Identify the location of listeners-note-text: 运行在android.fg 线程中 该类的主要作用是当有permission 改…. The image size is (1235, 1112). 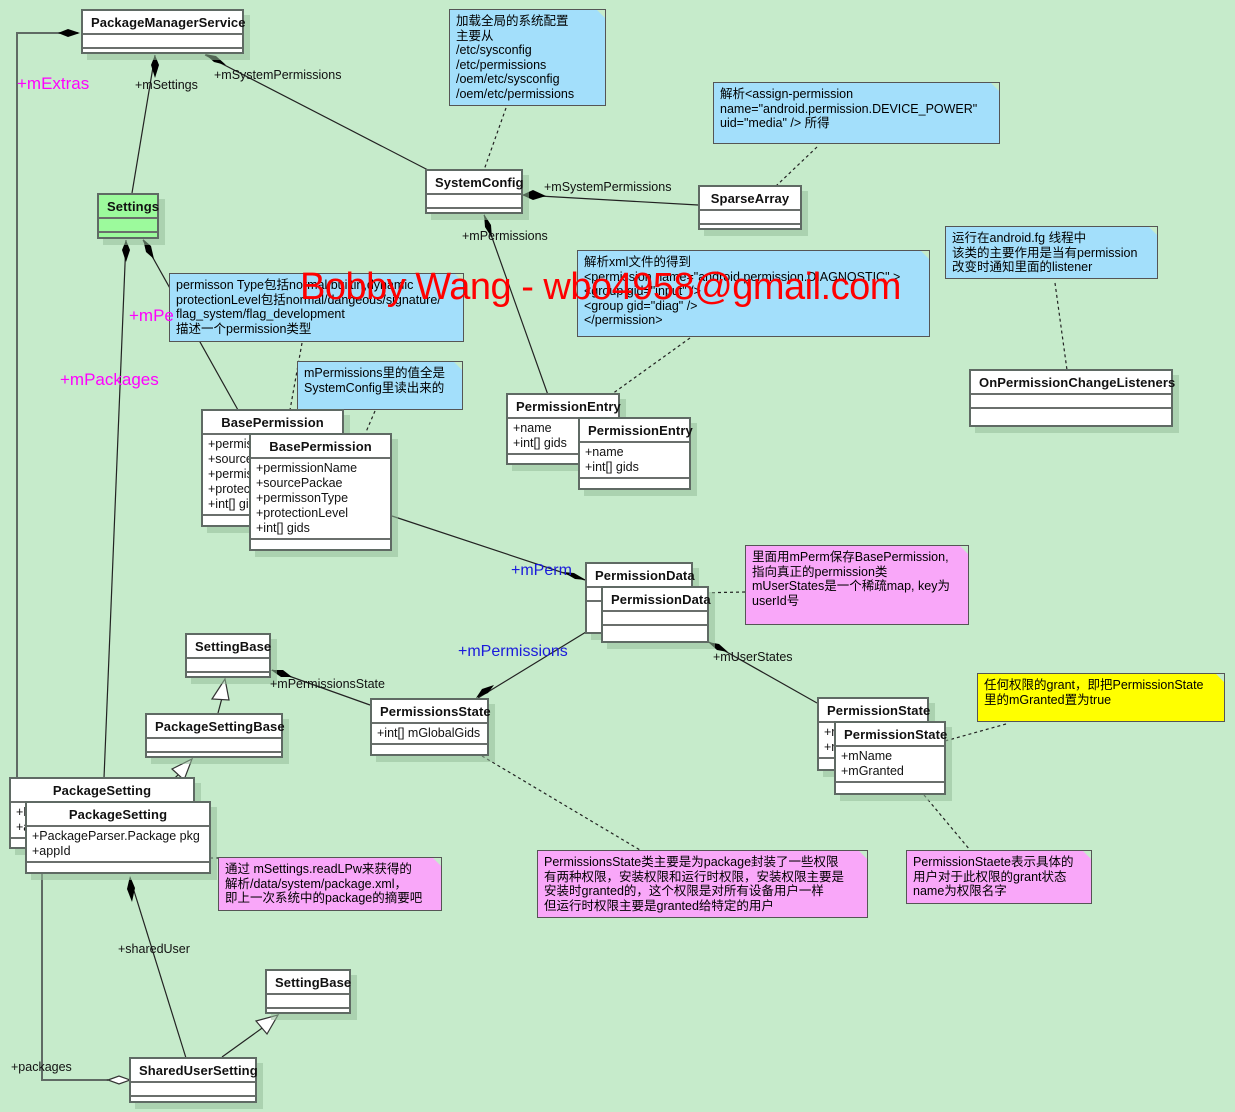
(1045, 253).